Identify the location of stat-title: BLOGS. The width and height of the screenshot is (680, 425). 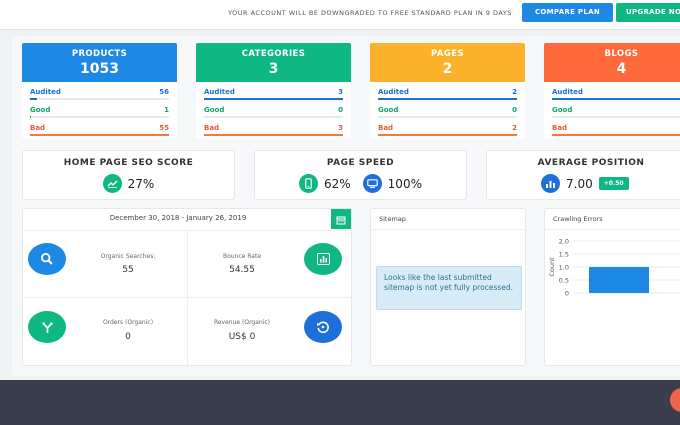
(621, 54).